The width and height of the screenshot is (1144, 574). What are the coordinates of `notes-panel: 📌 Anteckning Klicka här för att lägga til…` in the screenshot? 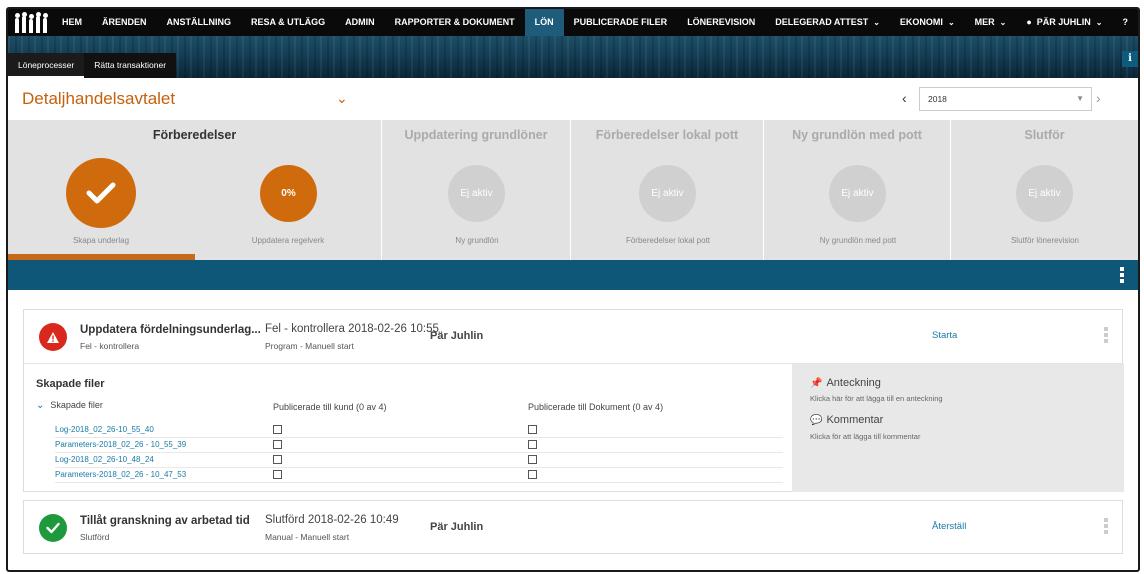 It's located at (958, 428).